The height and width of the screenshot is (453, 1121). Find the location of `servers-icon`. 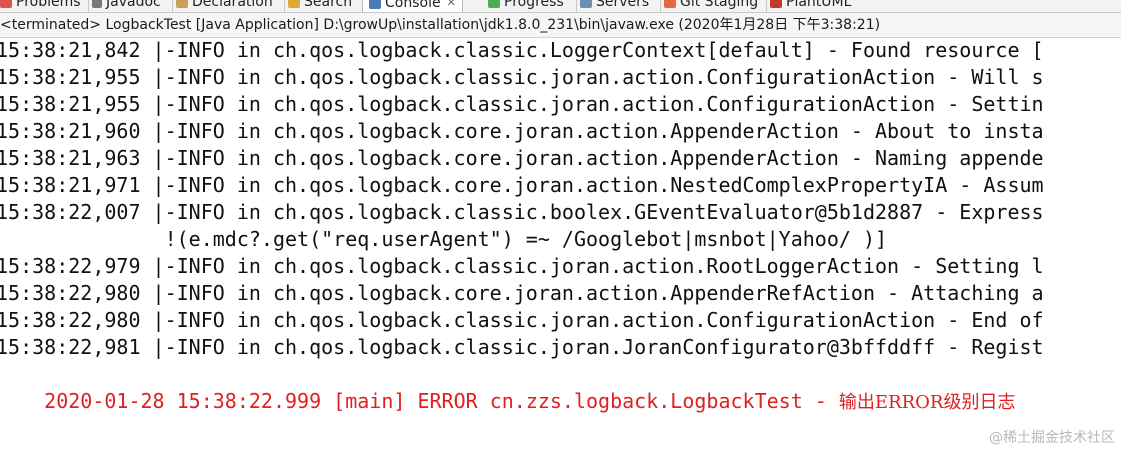

servers-icon is located at coordinates (586, 4).